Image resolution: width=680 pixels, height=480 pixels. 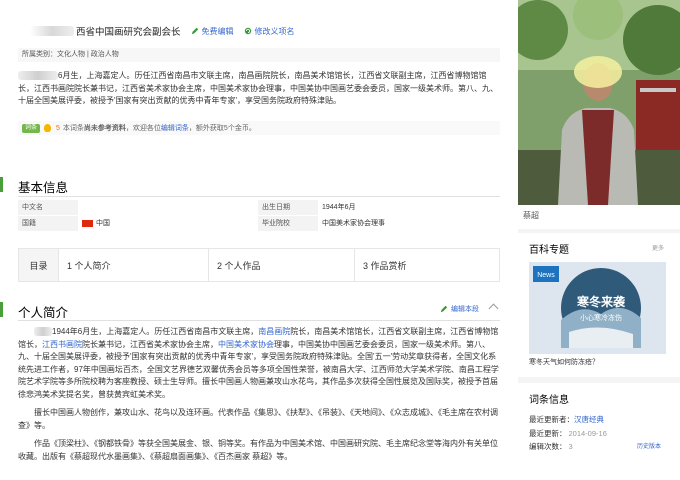 I want to click on entry-badge: 词条, so click(x=31, y=128).